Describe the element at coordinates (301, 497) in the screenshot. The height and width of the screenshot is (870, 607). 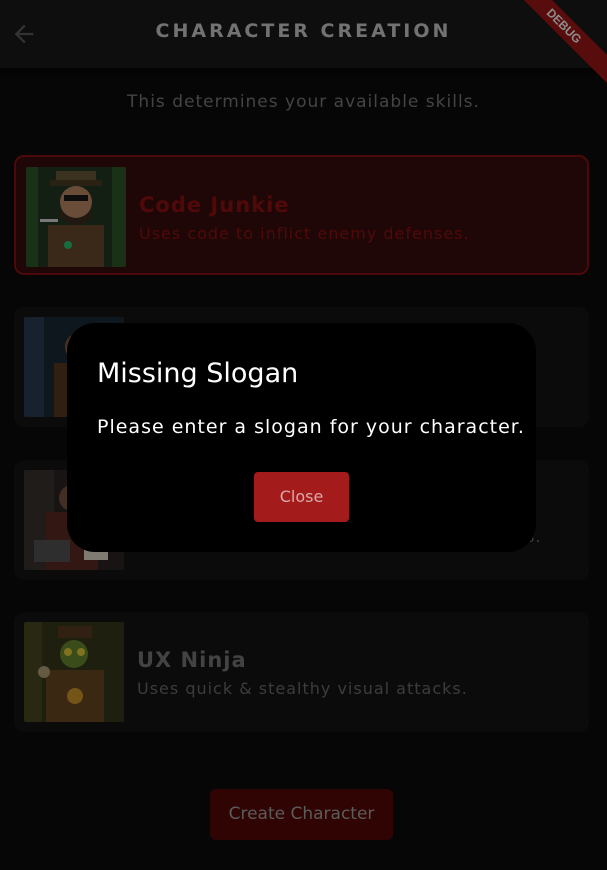
I see `close-button: Close` at that location.